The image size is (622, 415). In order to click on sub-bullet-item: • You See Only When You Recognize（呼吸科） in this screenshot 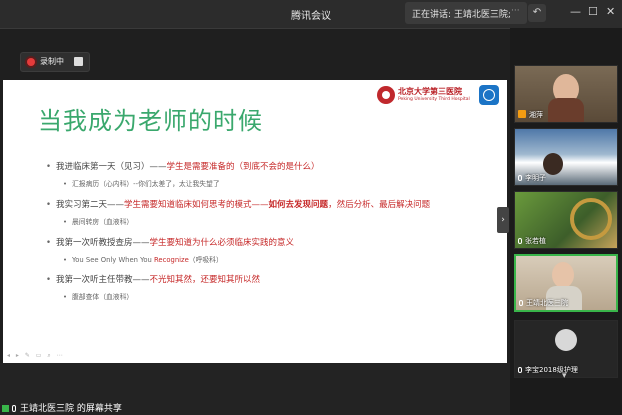, I will do `click(143, 260)`.